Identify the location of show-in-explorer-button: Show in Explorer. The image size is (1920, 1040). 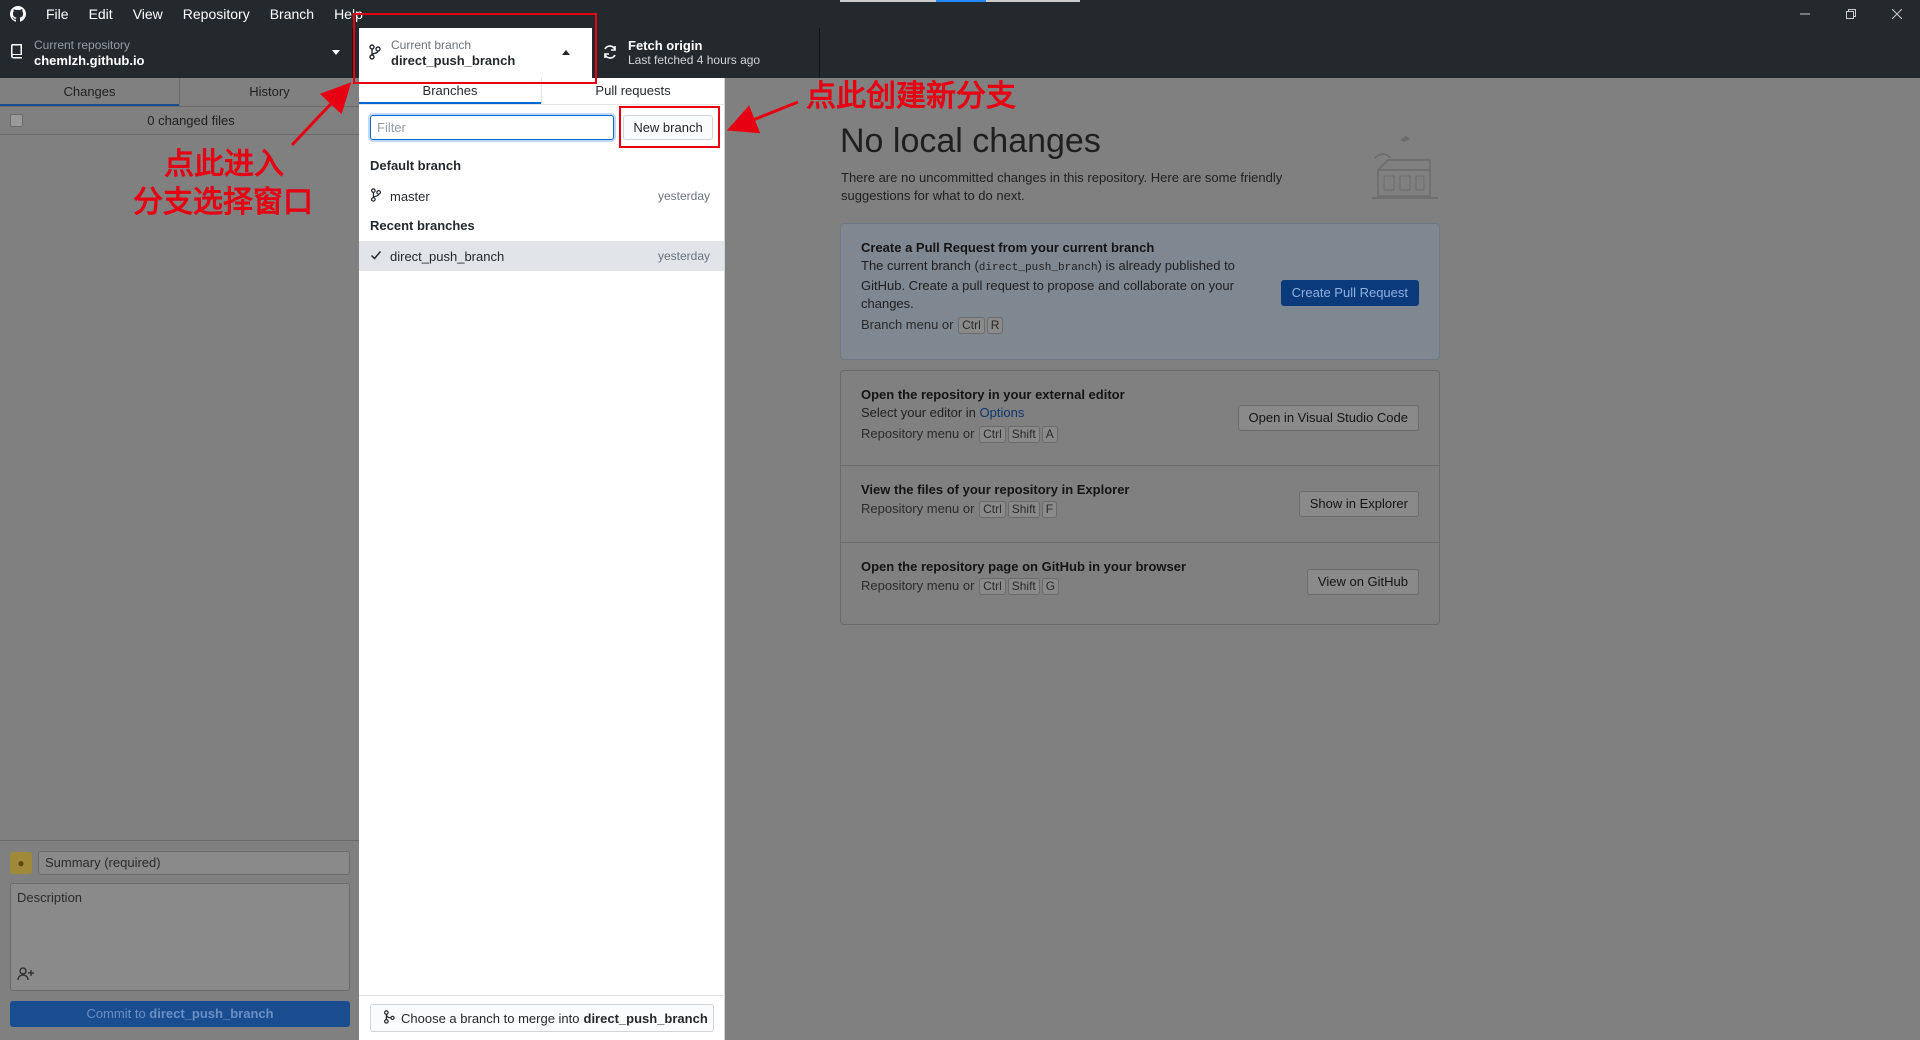
(1358, 504).